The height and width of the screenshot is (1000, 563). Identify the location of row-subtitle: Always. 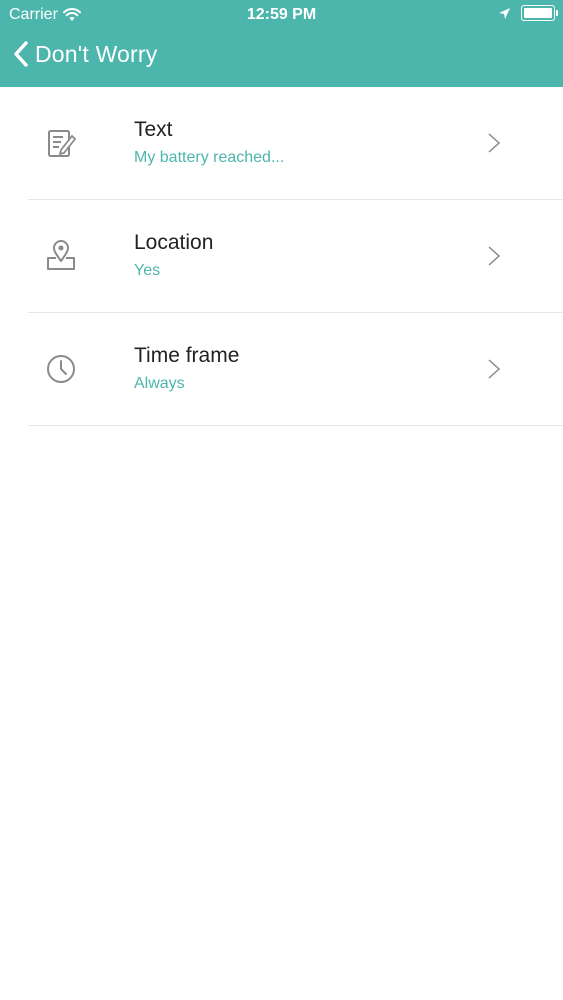
(159, 383).